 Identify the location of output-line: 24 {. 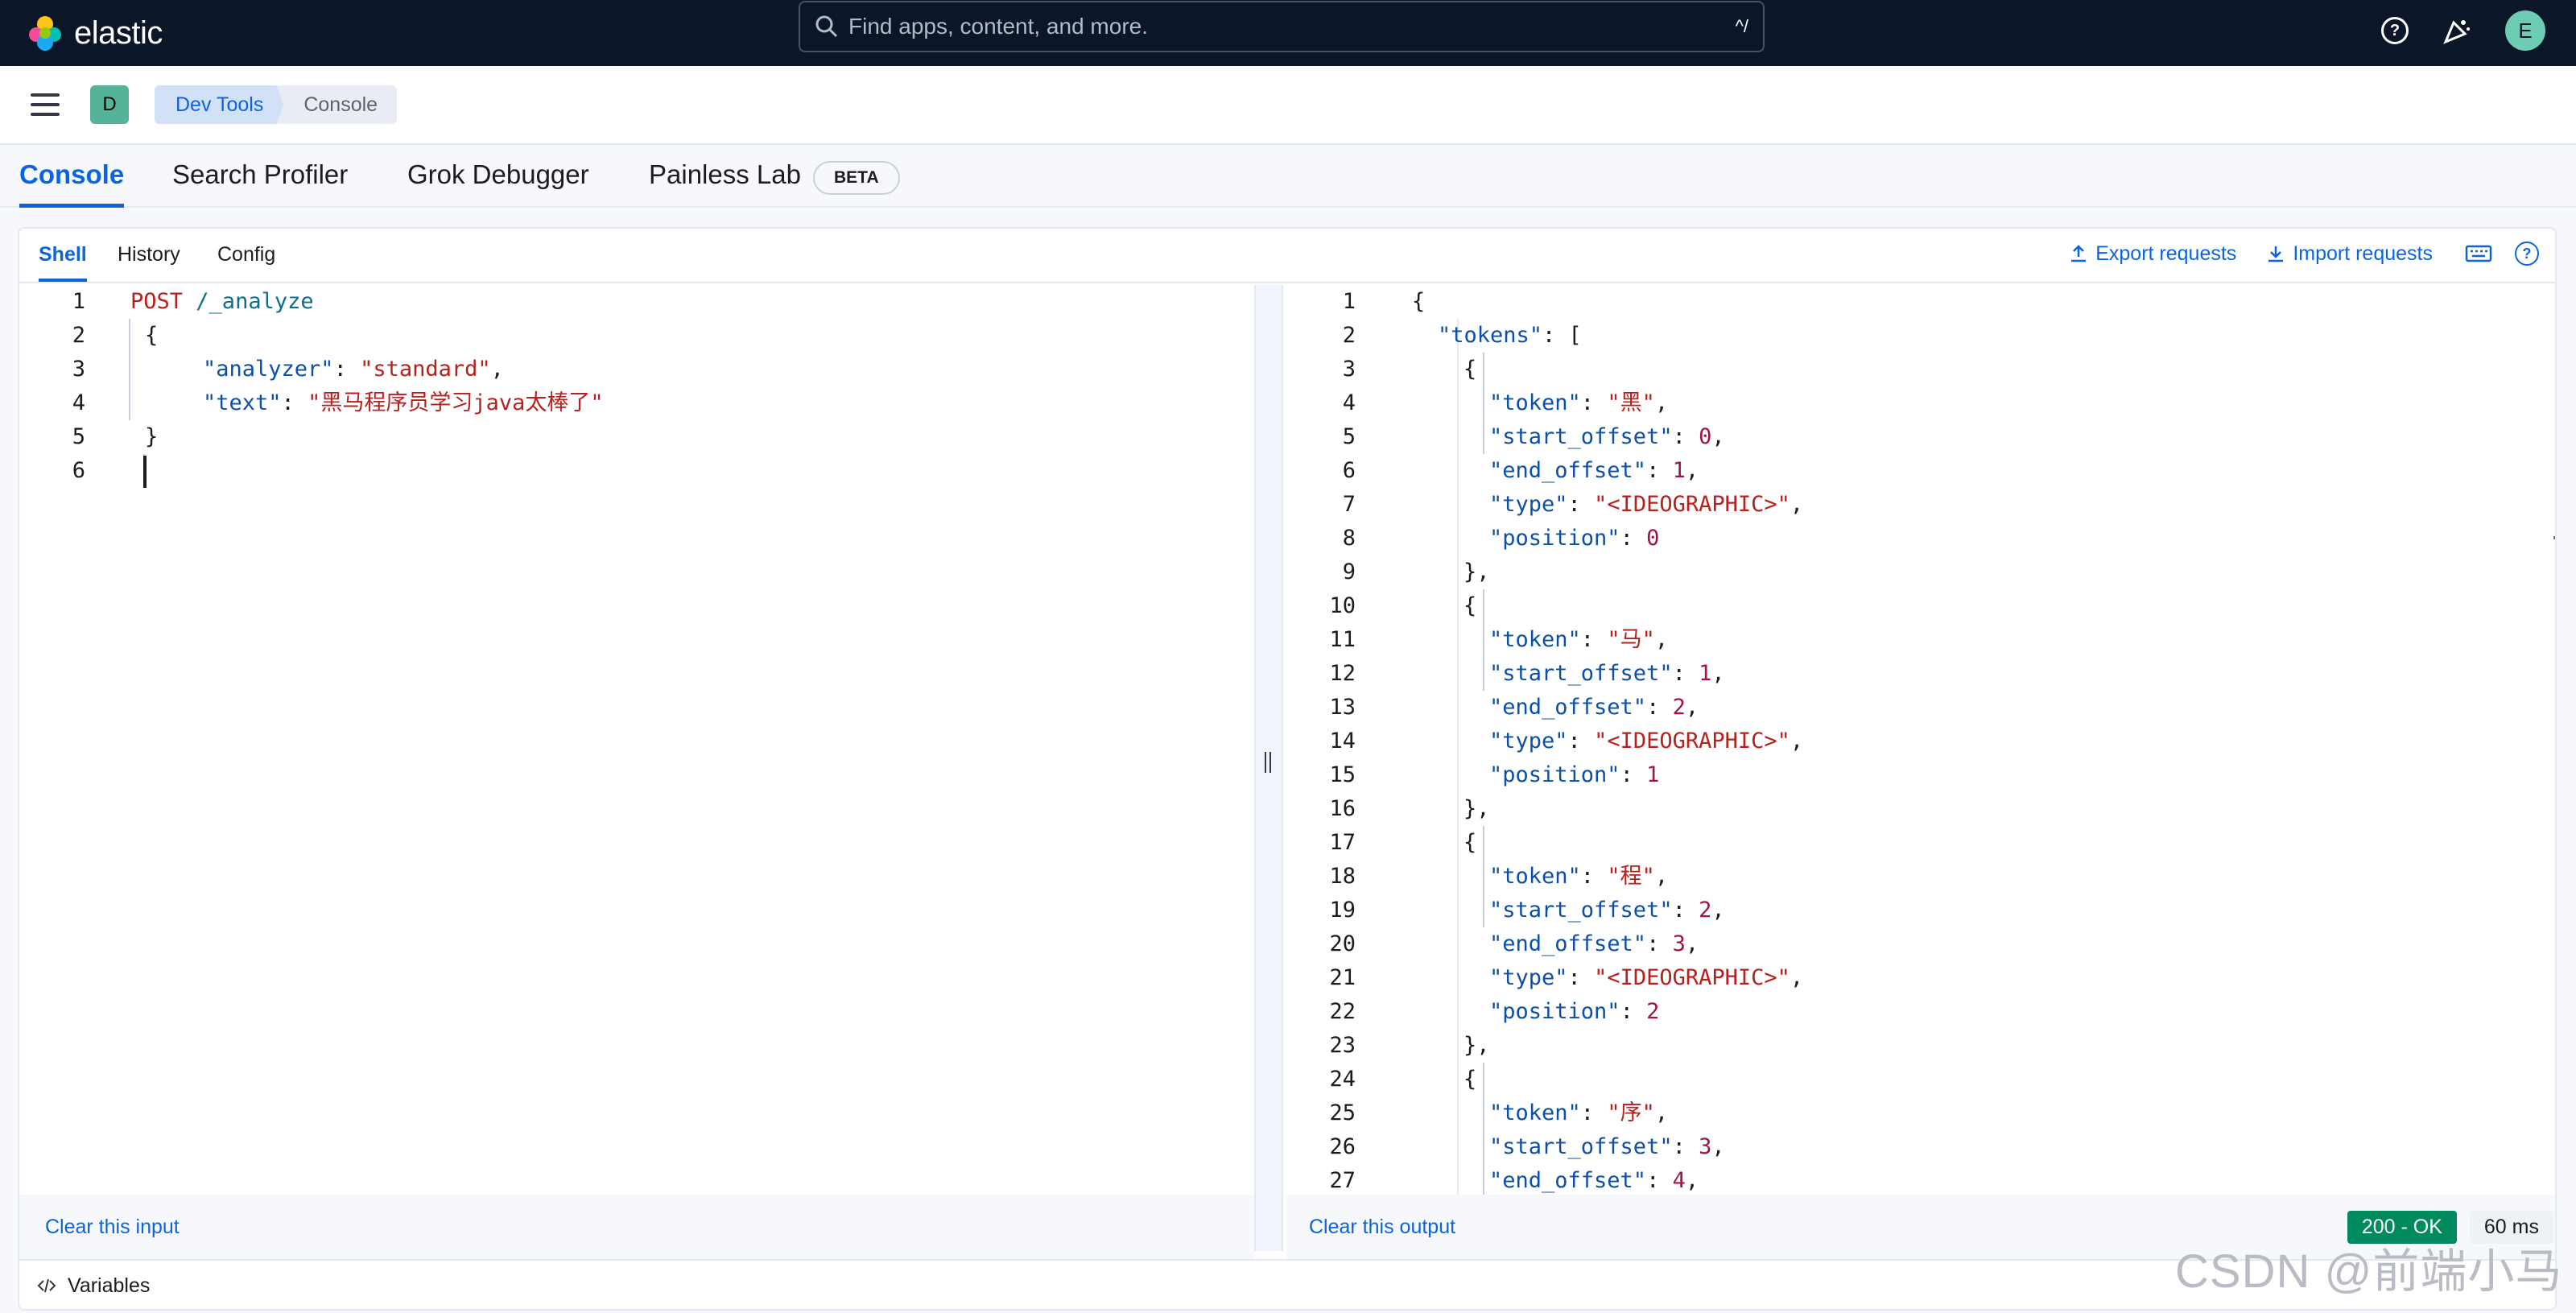
(1920, 1080).